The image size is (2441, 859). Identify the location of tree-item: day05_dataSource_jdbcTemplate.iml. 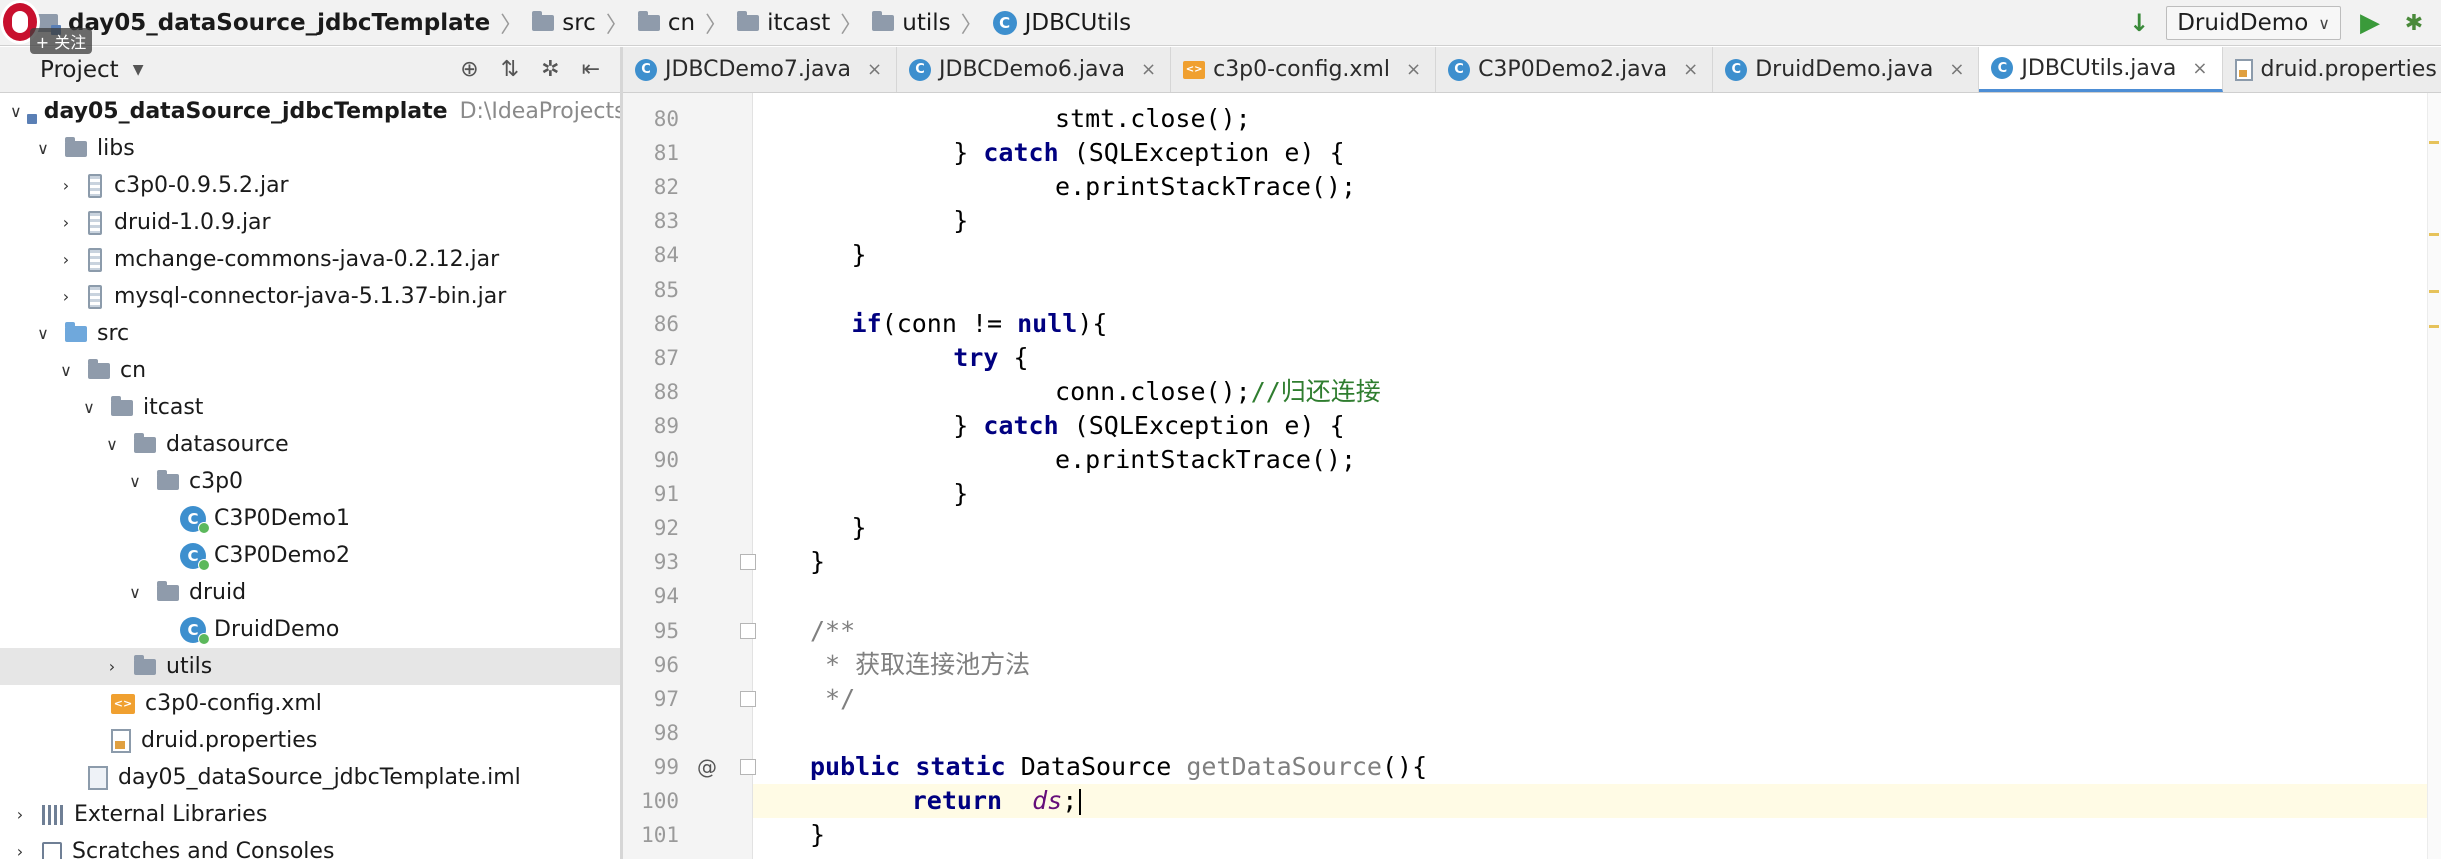
(310, 777).